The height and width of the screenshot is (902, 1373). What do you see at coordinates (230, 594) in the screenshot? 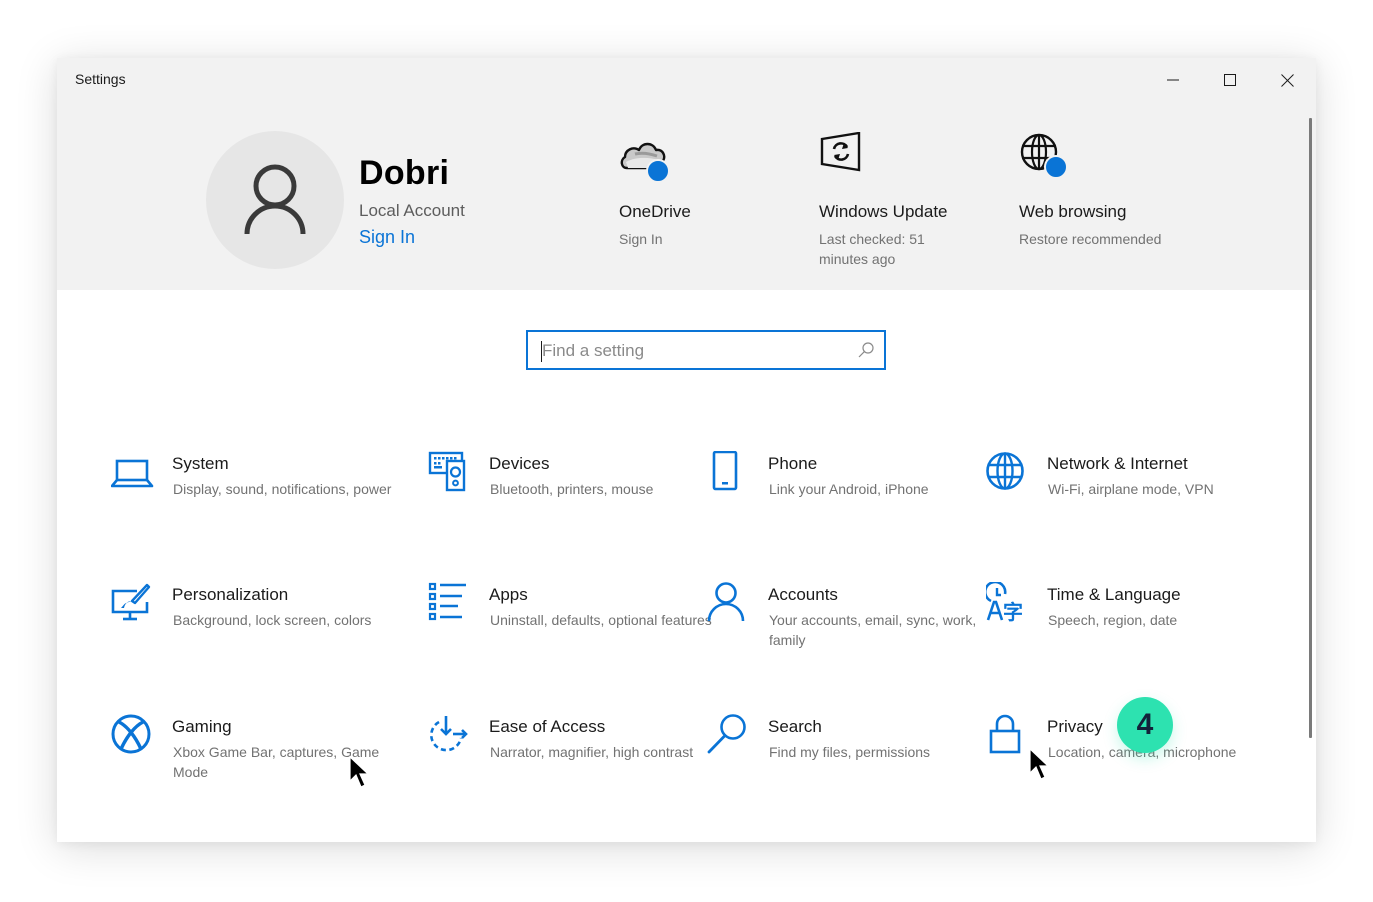
I see `category-title: Personalization` at bounding box center [230, 594].